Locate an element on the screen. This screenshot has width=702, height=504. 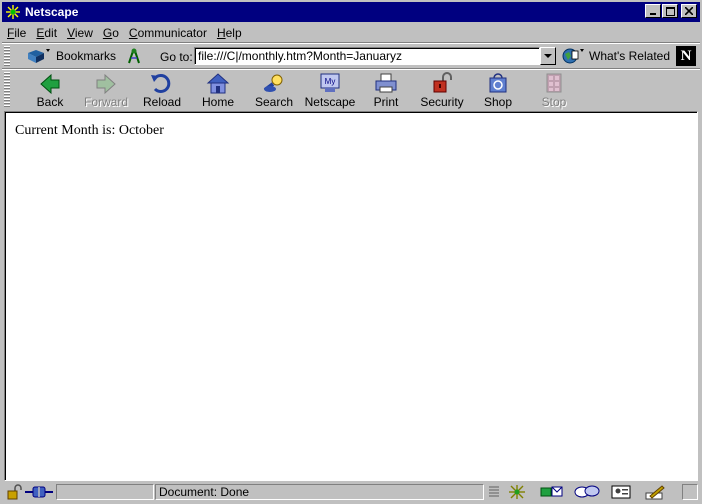
shop-label: Shop is located at coordinates (498, 102).